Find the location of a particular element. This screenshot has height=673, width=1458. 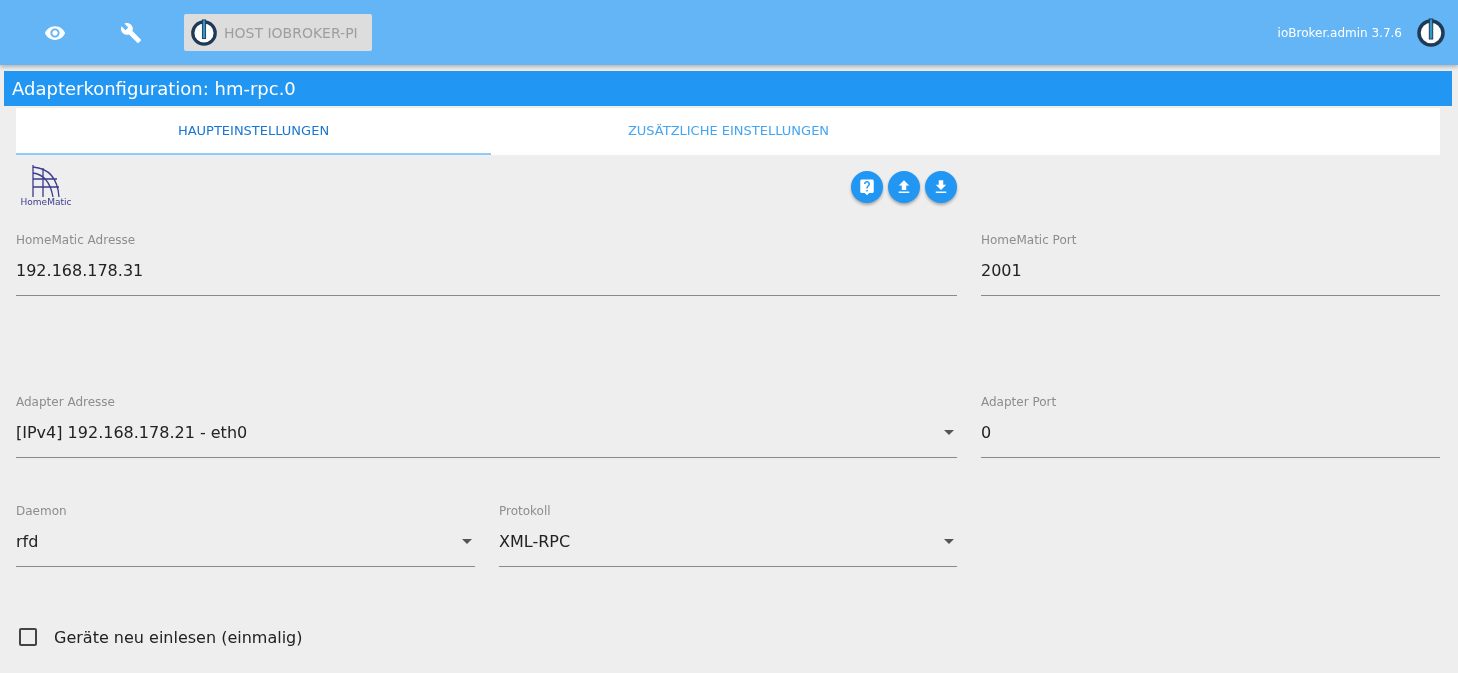

select-field: Daemon rfd is located at coordinates (245, 535).